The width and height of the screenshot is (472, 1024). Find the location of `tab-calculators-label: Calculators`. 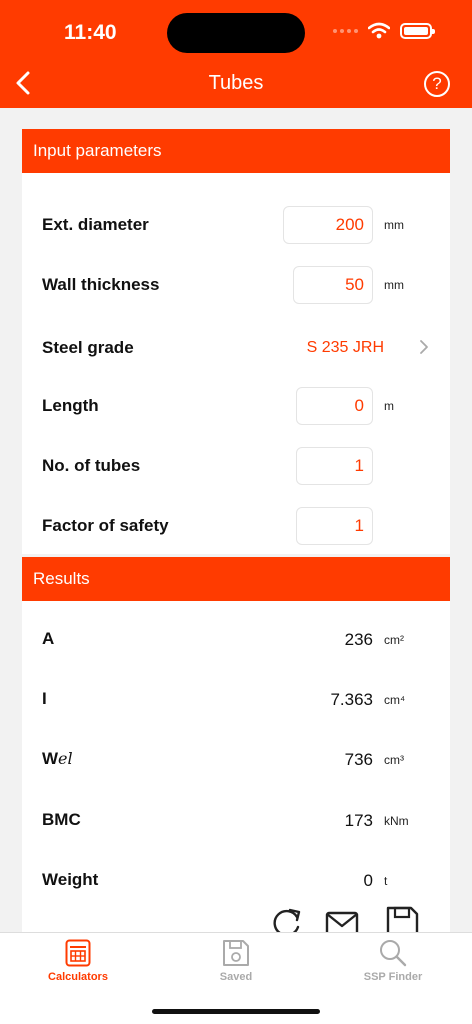

tab-calculators-label: Calculators is located at coordinates (78, 977).